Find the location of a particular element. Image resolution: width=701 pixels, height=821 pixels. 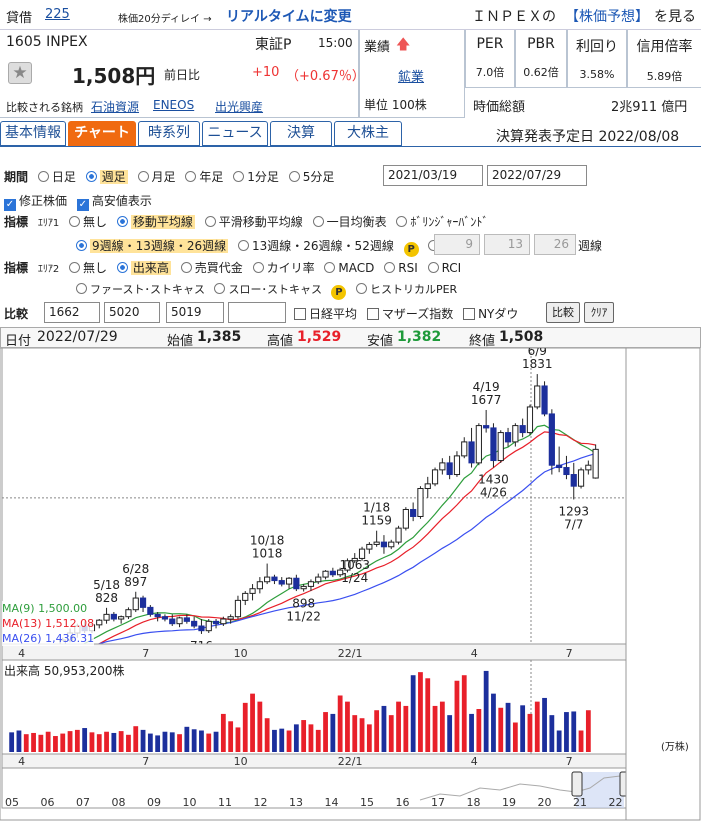

margin-value: 5.89倍 is located at coordinates (664, 76).